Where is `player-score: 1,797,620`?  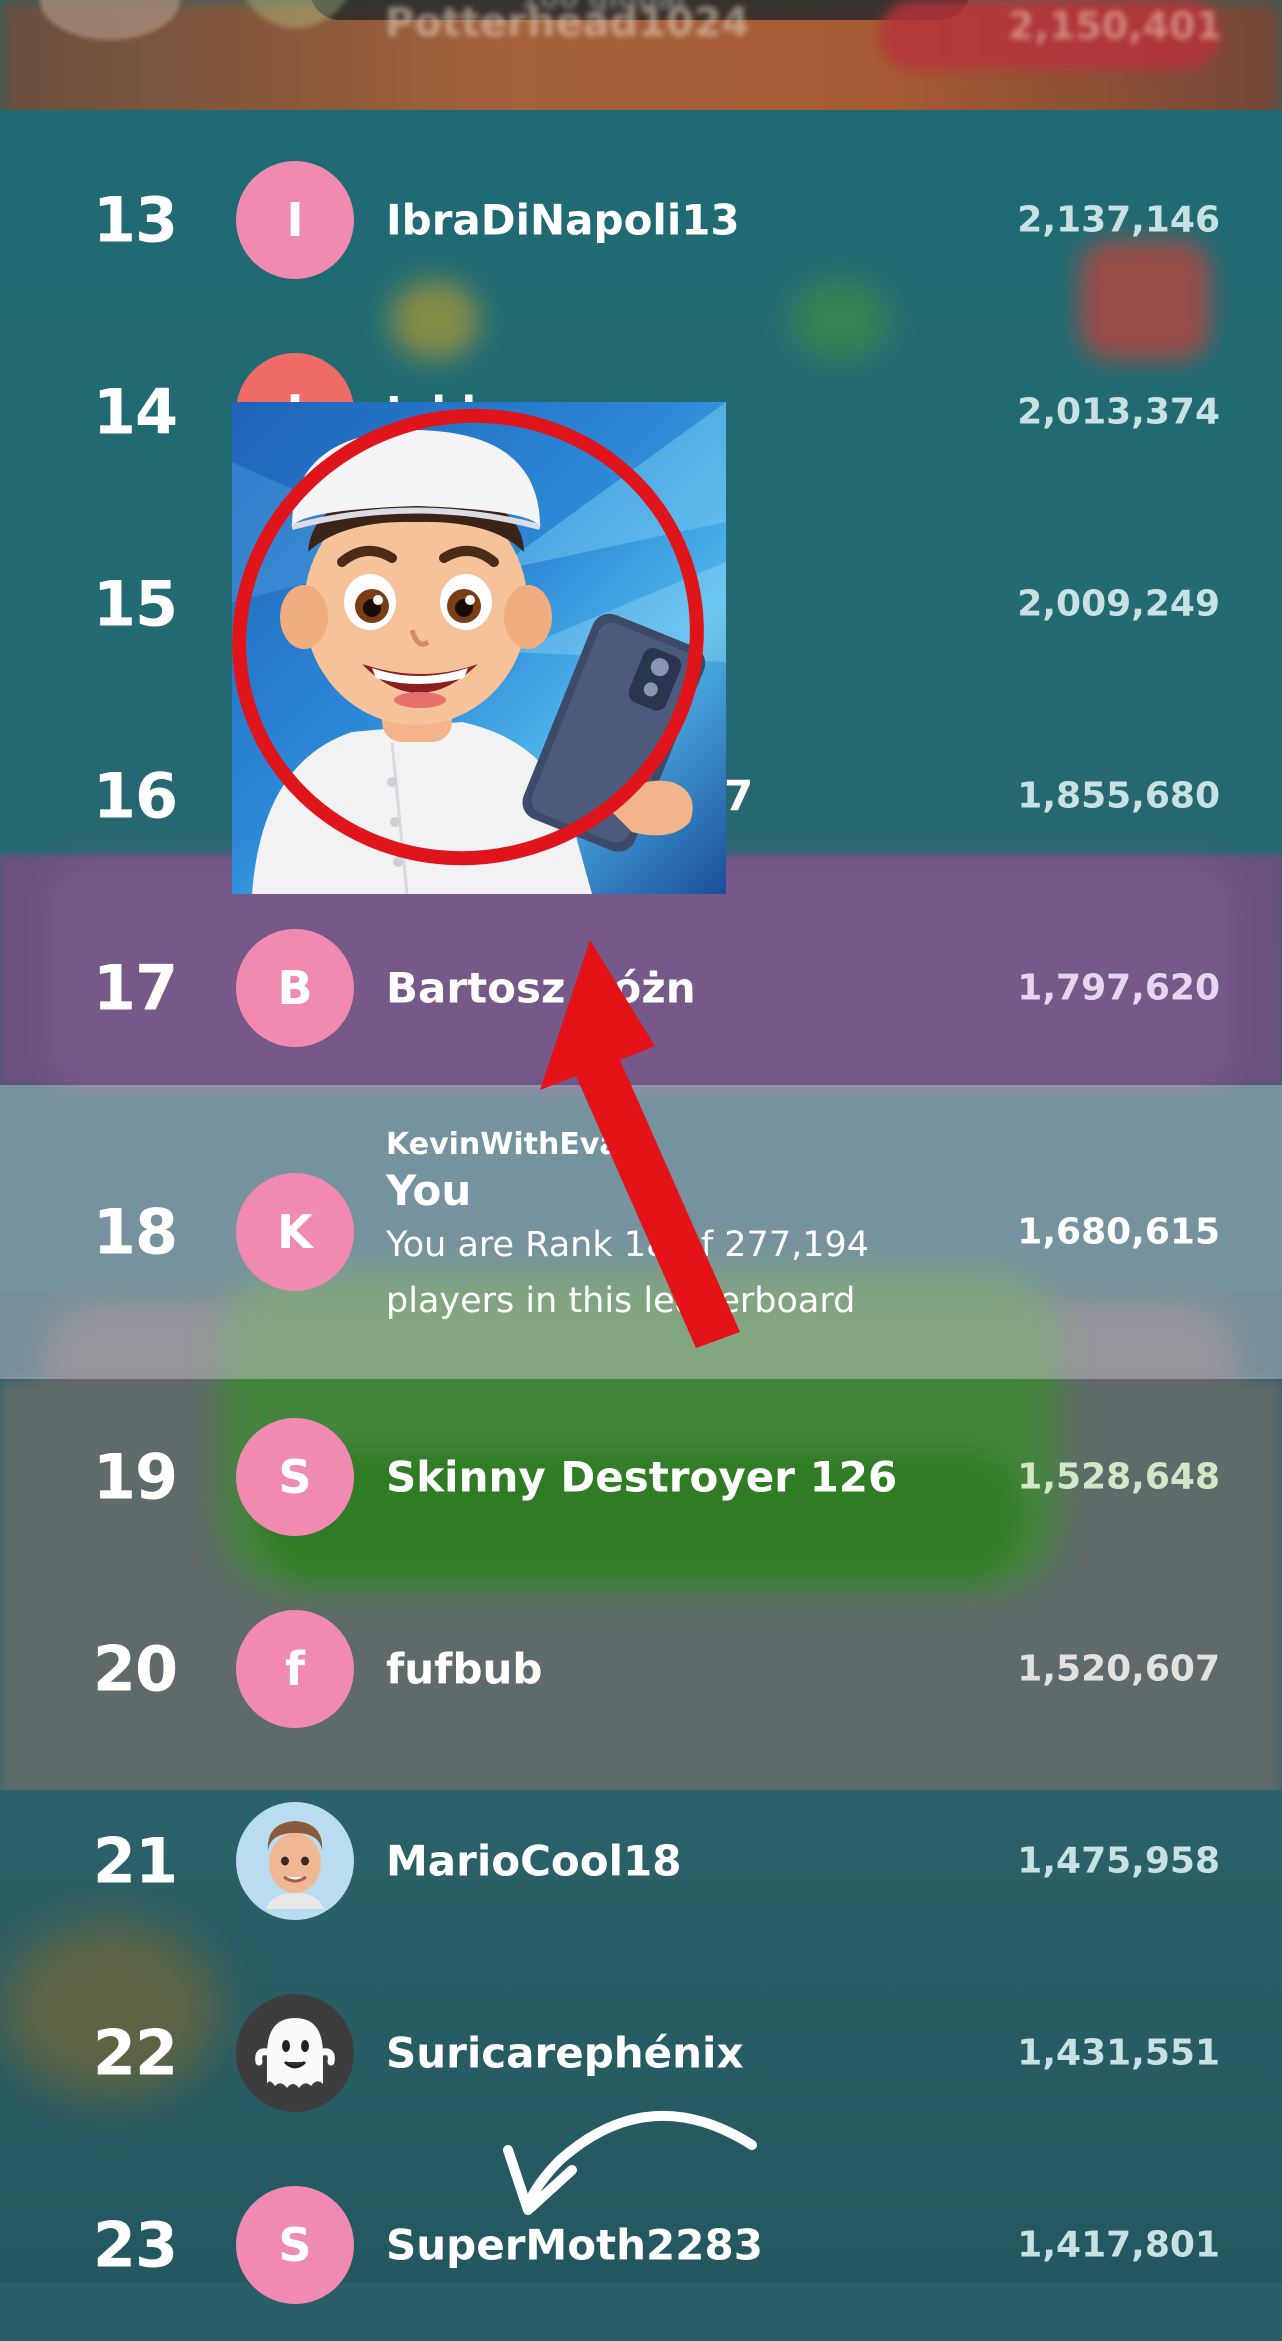
player-score: 1,797,620 is located at coordinates (1118, 988).